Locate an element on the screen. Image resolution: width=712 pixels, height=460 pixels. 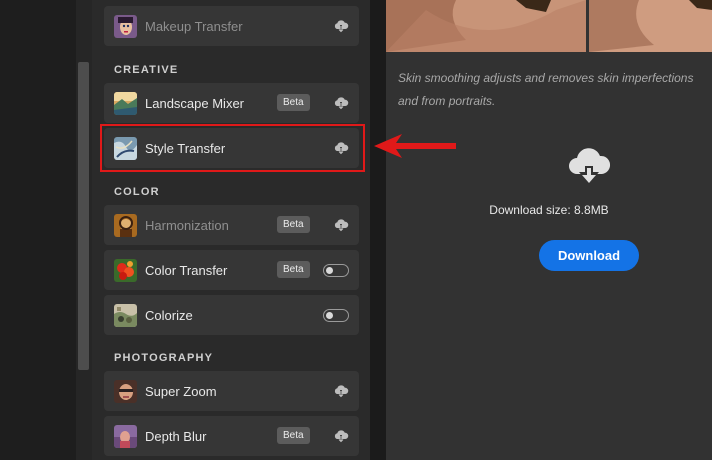
download-button: Download is located at coordinates (589, 255).